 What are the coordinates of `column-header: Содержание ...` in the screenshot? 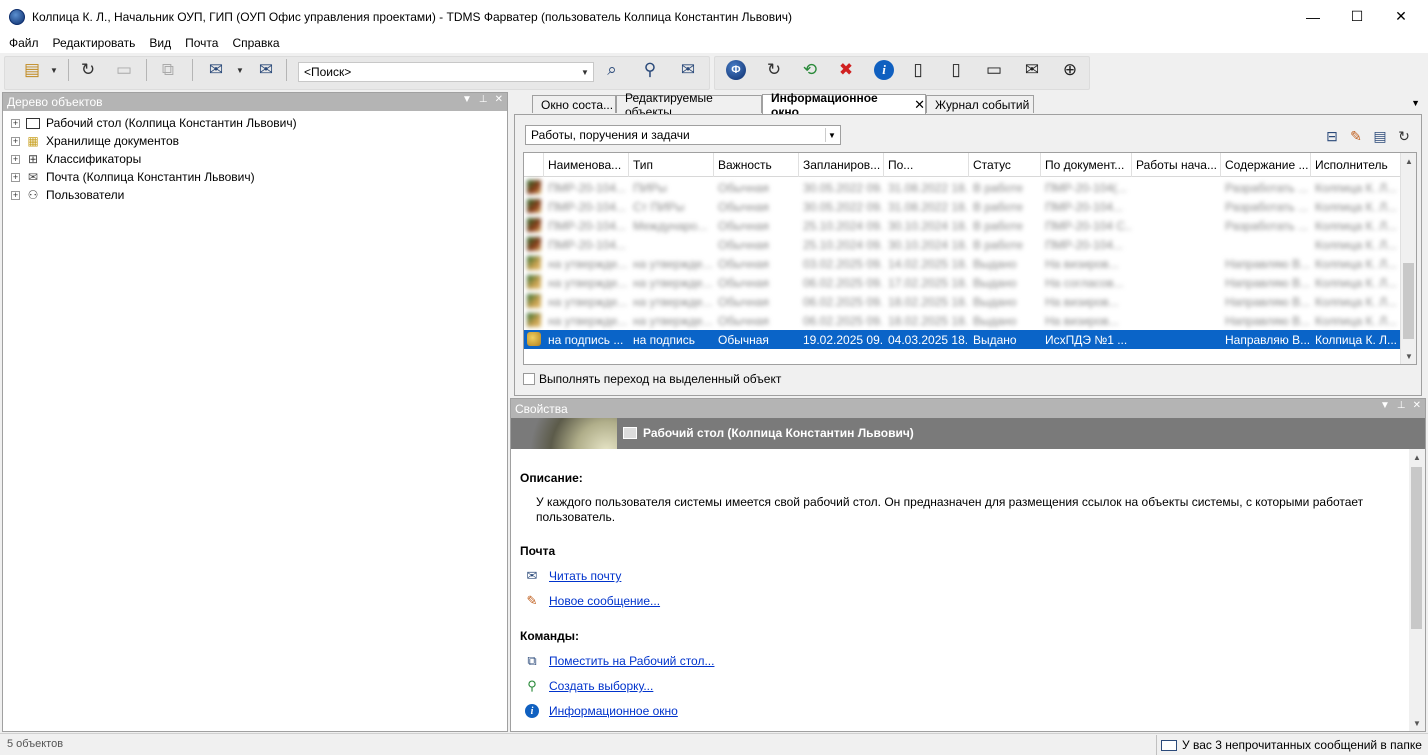 It's located at (1266, 165).